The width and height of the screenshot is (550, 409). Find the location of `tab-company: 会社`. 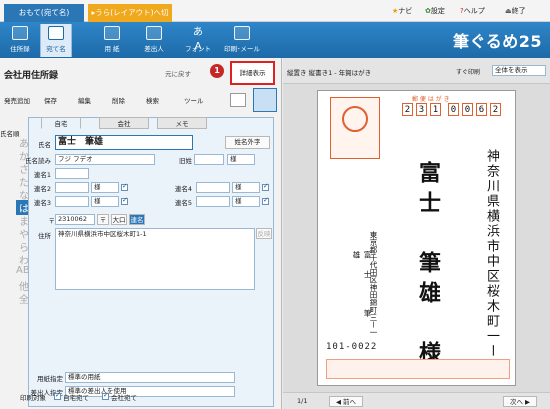

tab-company: 会社 is located at coordinates (124, 123).